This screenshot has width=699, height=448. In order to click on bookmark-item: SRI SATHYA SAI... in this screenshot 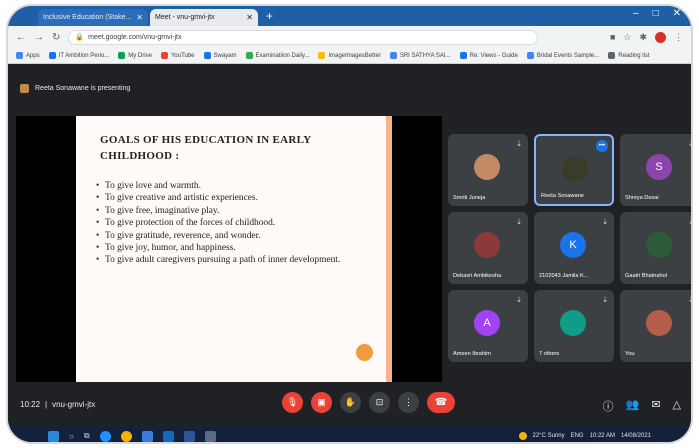, I will do `click(420, 55)`.